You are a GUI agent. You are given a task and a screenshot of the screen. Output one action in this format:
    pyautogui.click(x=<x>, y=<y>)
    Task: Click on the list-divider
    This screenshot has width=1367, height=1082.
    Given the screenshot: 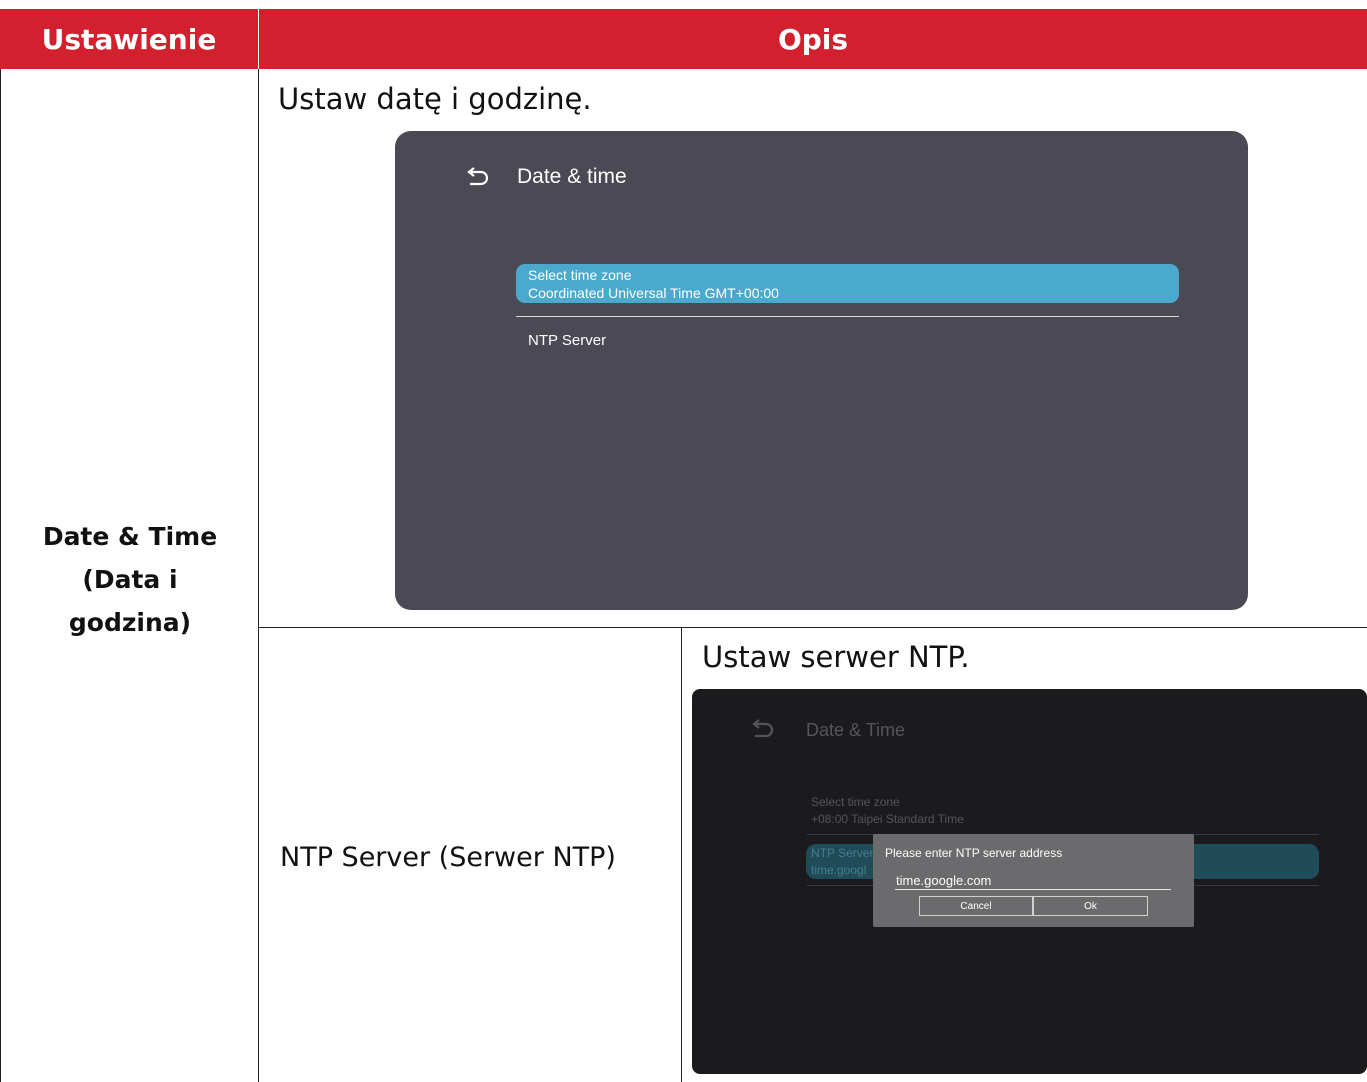 What is the action you would take?
    pyautogui.click(x=847, y=316)
    